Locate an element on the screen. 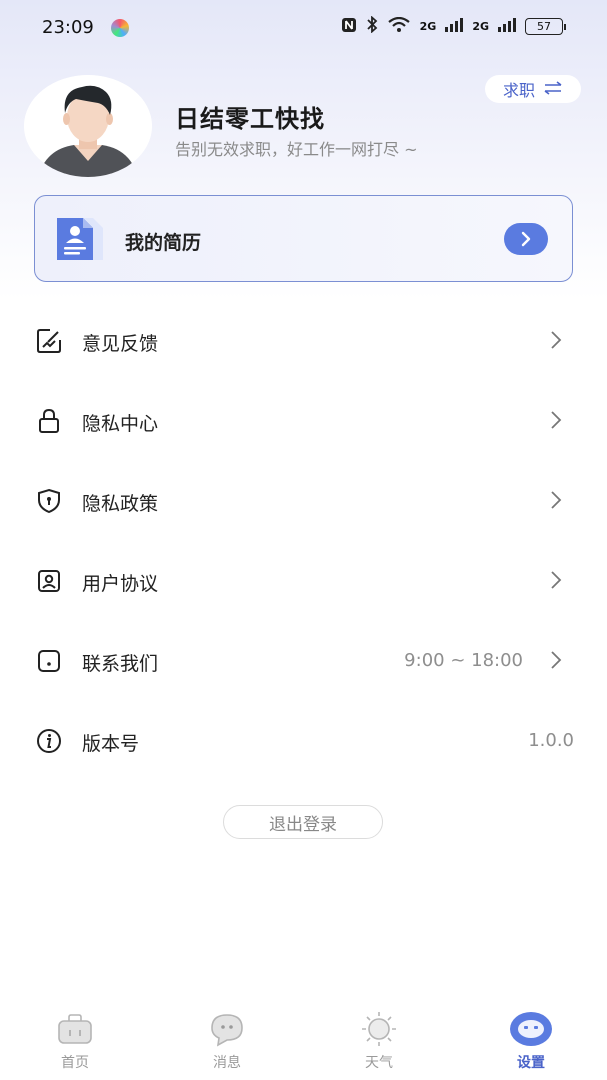 The width and height of the screenshot is (607, 1080). tab-label: 设置 is located at coordinates (531, 1063).